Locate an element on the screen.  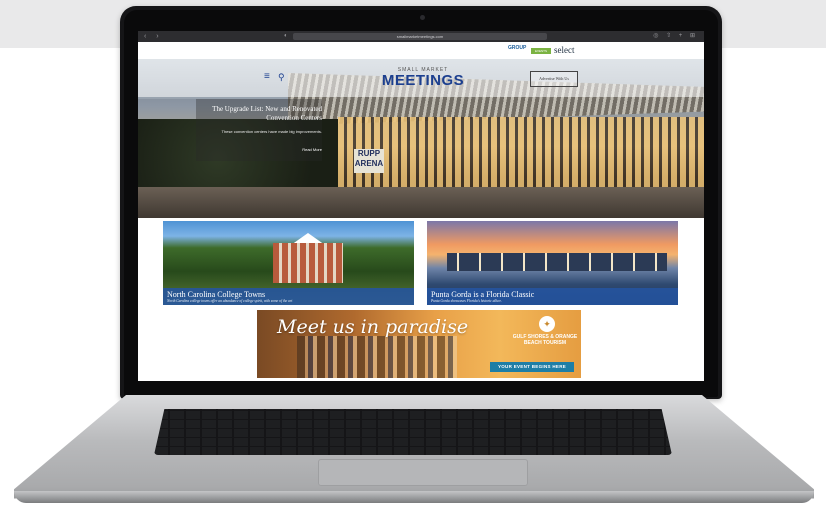
search-icon: ⚲ is located at coordinates (281, 77).